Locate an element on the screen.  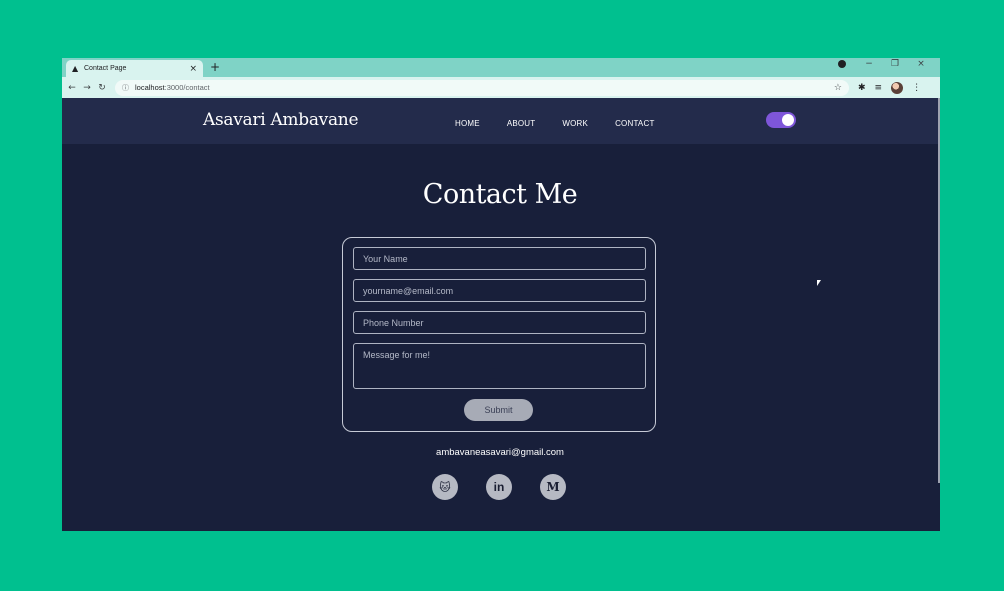
reload-icon: ↻ is located at coordinates (102, 88).